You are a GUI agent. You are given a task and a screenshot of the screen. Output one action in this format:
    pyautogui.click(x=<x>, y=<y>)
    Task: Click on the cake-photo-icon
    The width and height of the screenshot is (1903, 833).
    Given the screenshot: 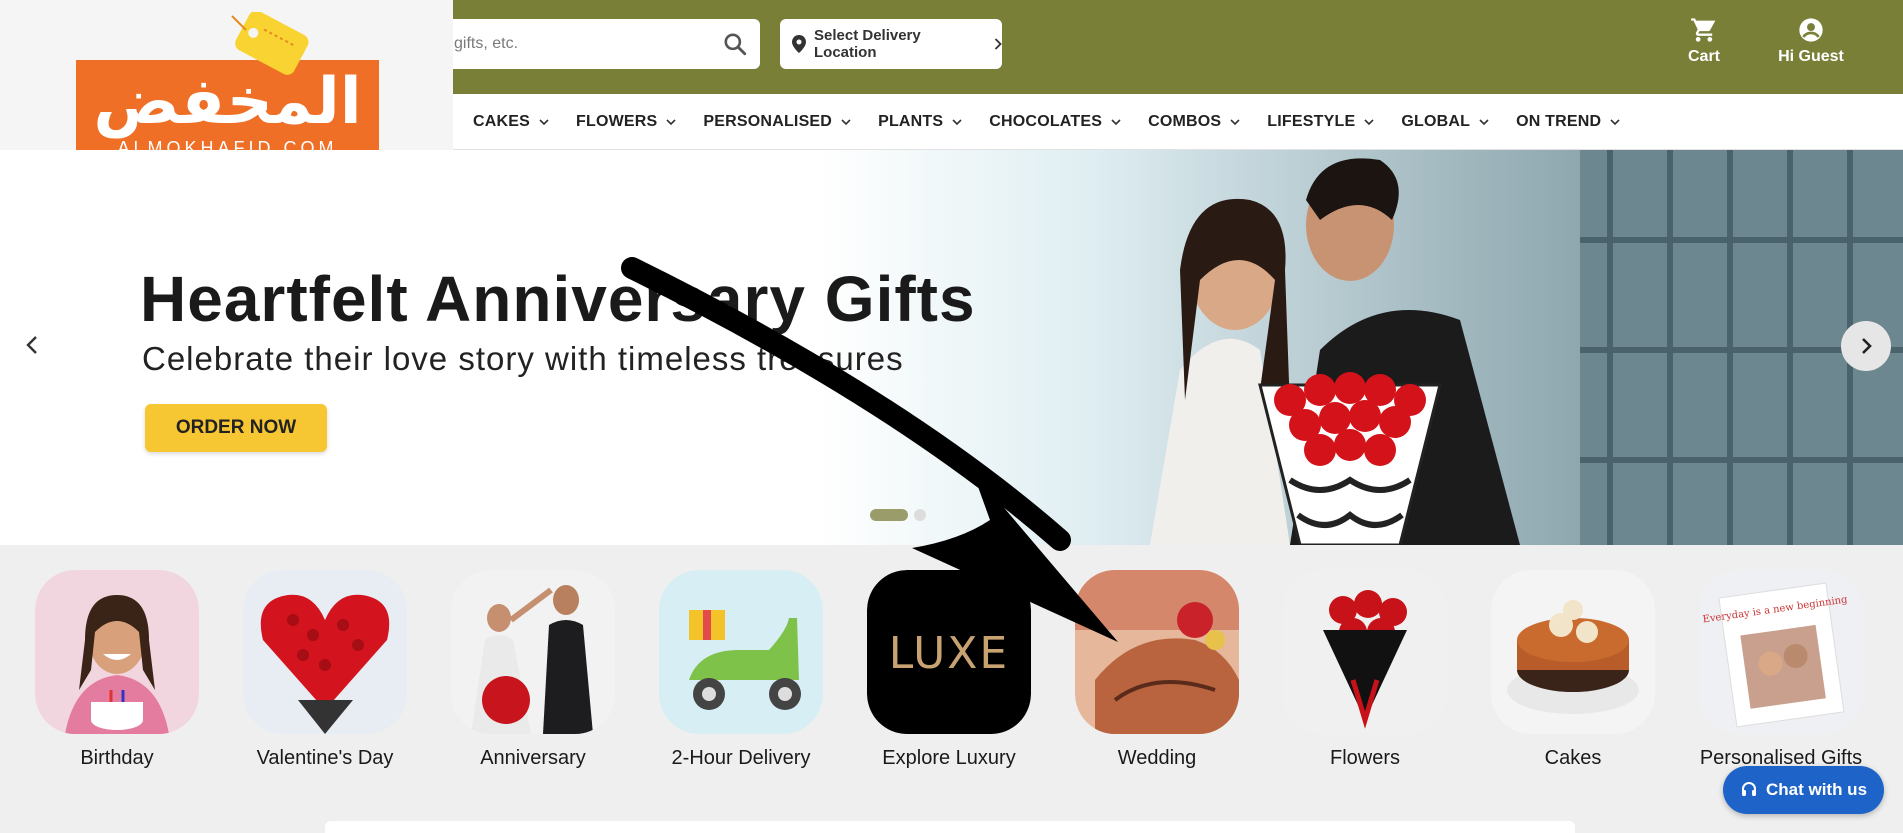 What is the action you would take?
    pyautogui.click(x=1573, y=652)
    